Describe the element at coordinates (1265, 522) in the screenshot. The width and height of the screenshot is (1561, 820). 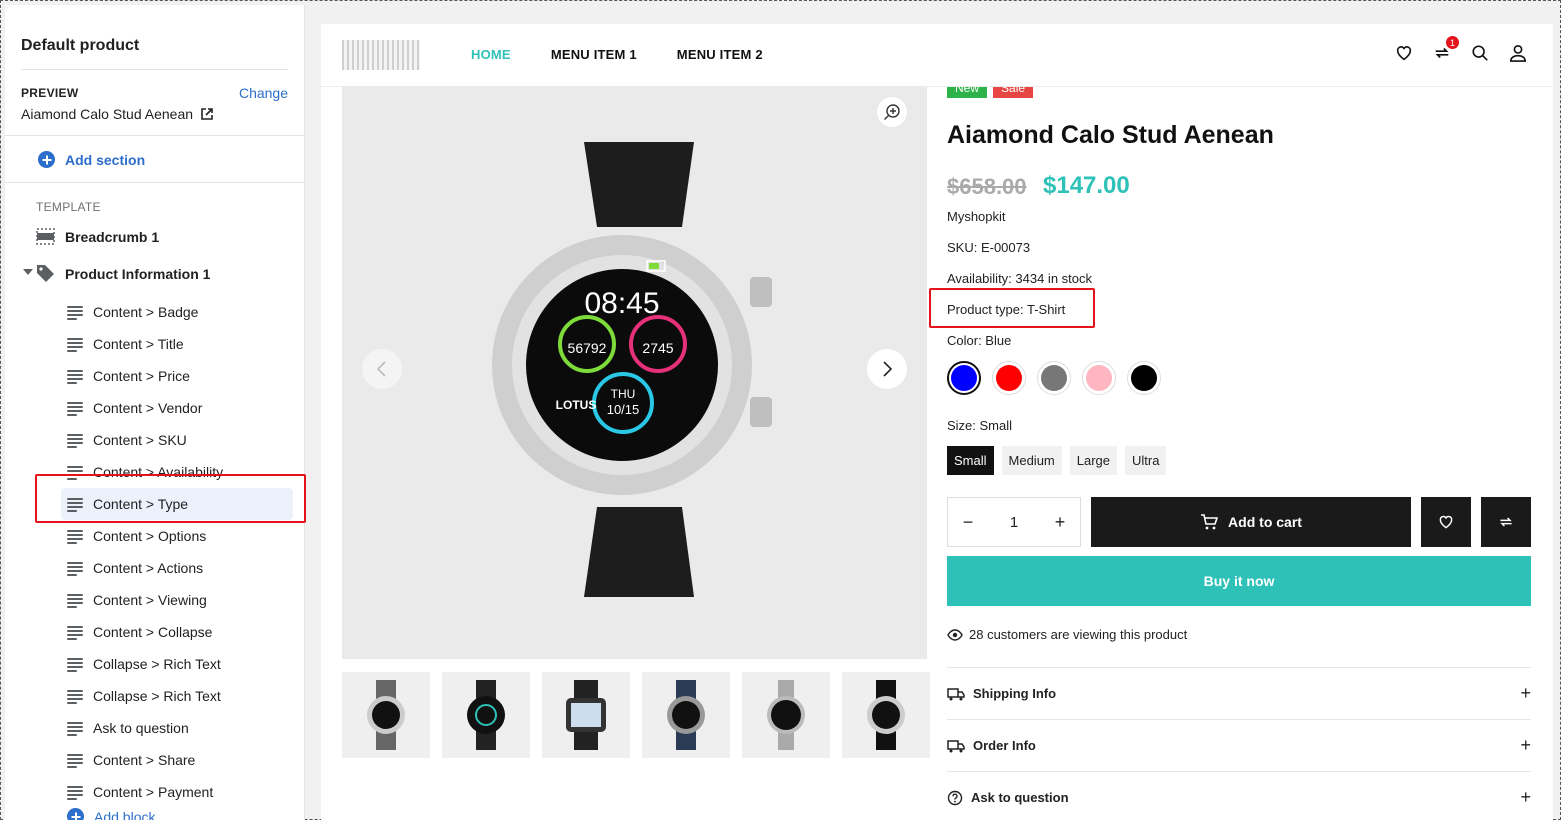
I see `add-to-cart-label: Add to cart` at that location.